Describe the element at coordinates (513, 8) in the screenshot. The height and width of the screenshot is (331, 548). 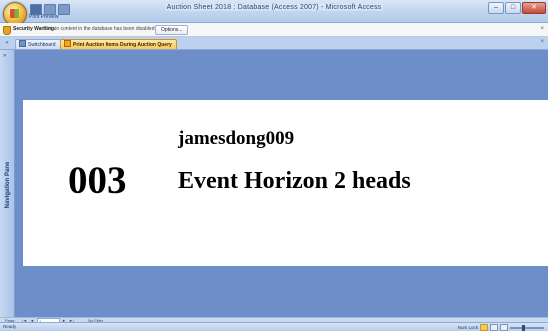
I see `maximize-button: □` at that location.